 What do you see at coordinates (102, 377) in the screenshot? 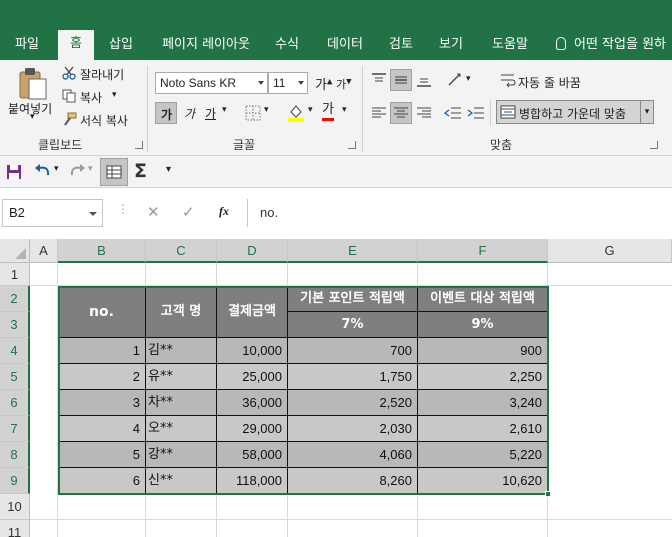
I see `cell-no: 2` at bounding box center [102, 377].